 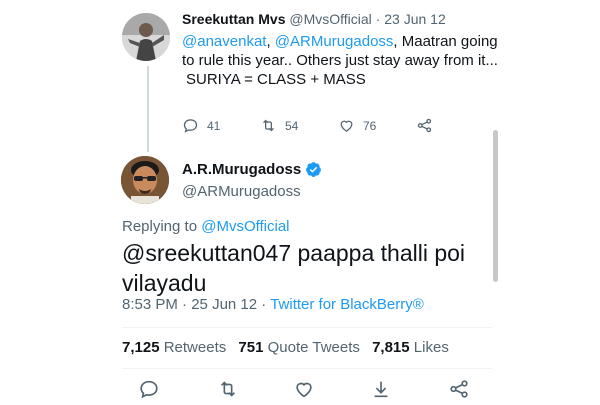 What do you see at coordinates (334, 41) in the screenshot?
I see `mention-link: @ARMurugadoss` at bounding box center [334, 41].